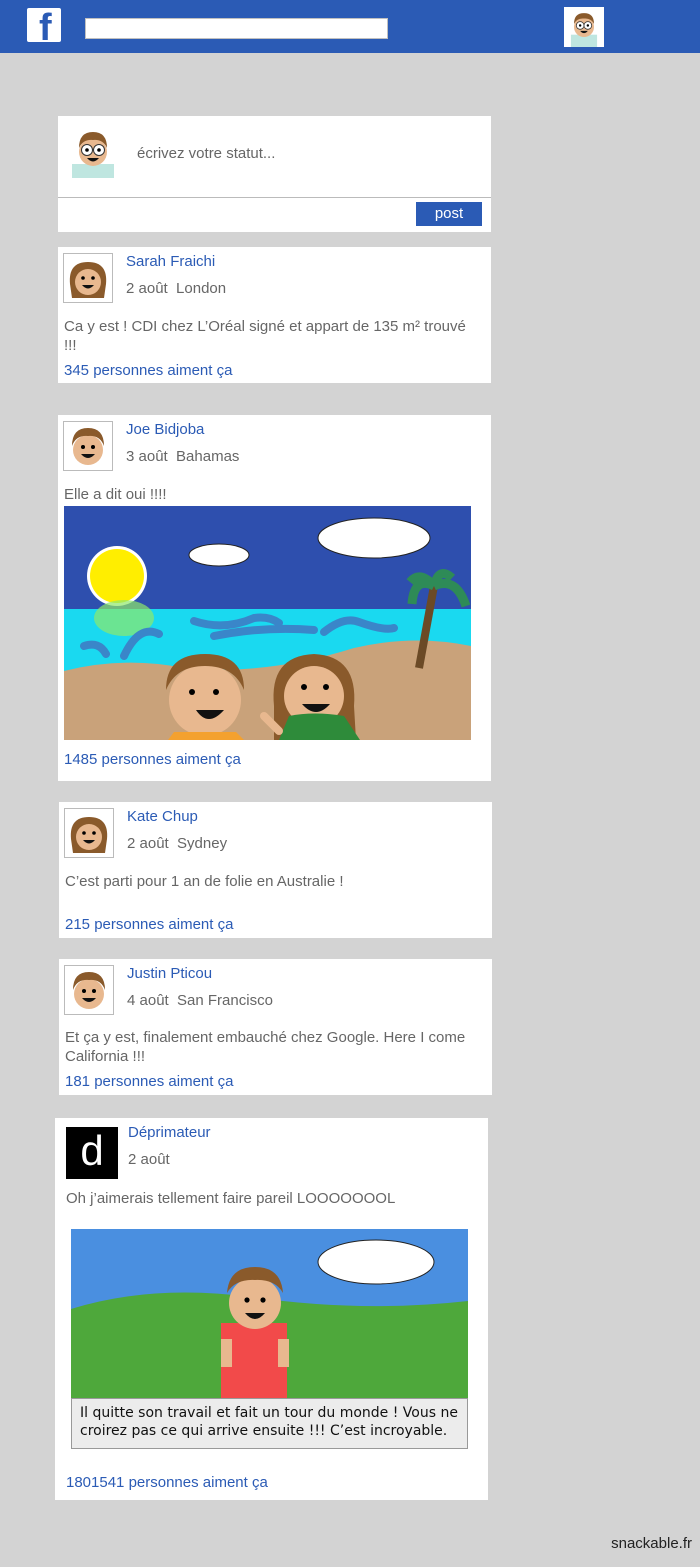  I want to click on likes-count: 1801541 personnes aiment ça, so click(167, 1482).